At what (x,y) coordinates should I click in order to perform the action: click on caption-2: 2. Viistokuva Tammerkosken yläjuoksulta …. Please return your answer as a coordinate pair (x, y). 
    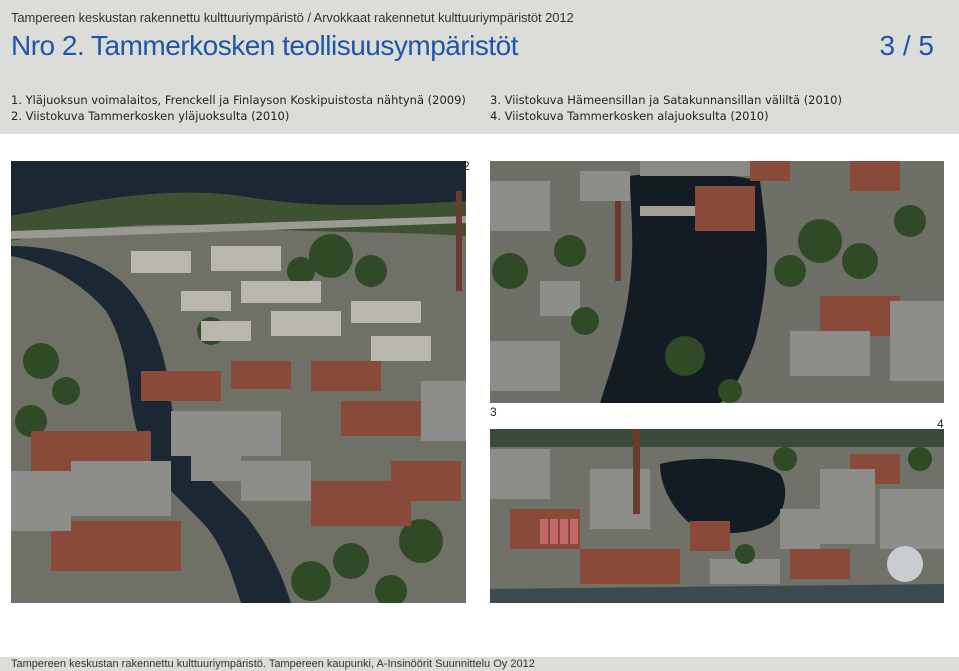
    Looking at the image, I should click on (150, 116).